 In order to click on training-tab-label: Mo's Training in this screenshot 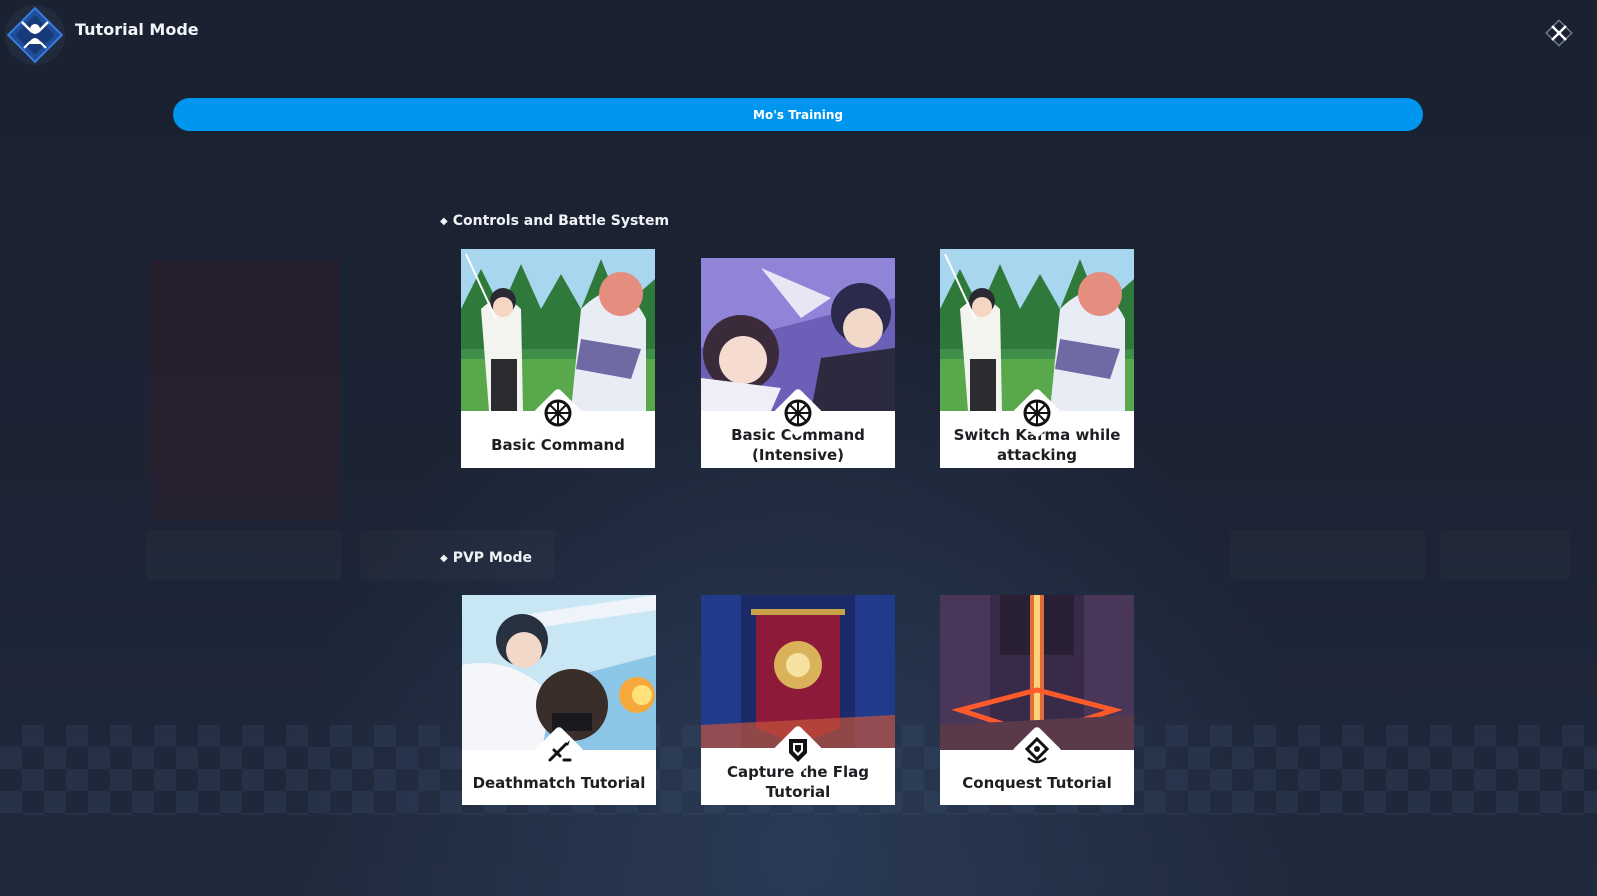, I will do `click(798, 114)`.